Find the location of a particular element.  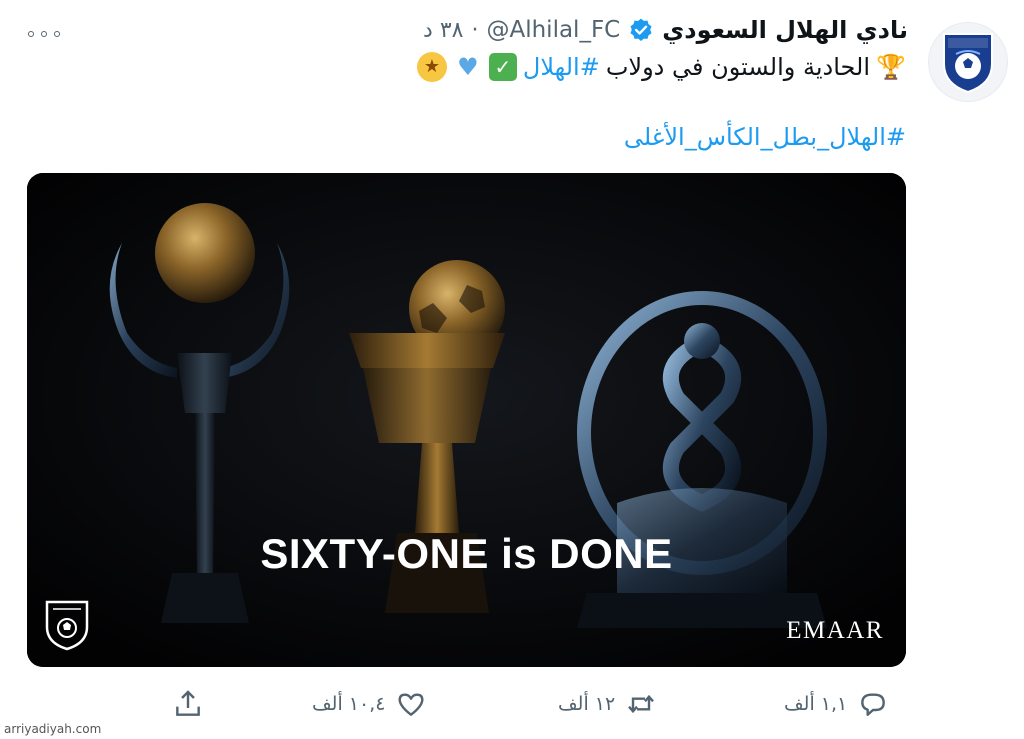

tweet-timestamp: ٣٨ د is located at coordinates (443, 30).